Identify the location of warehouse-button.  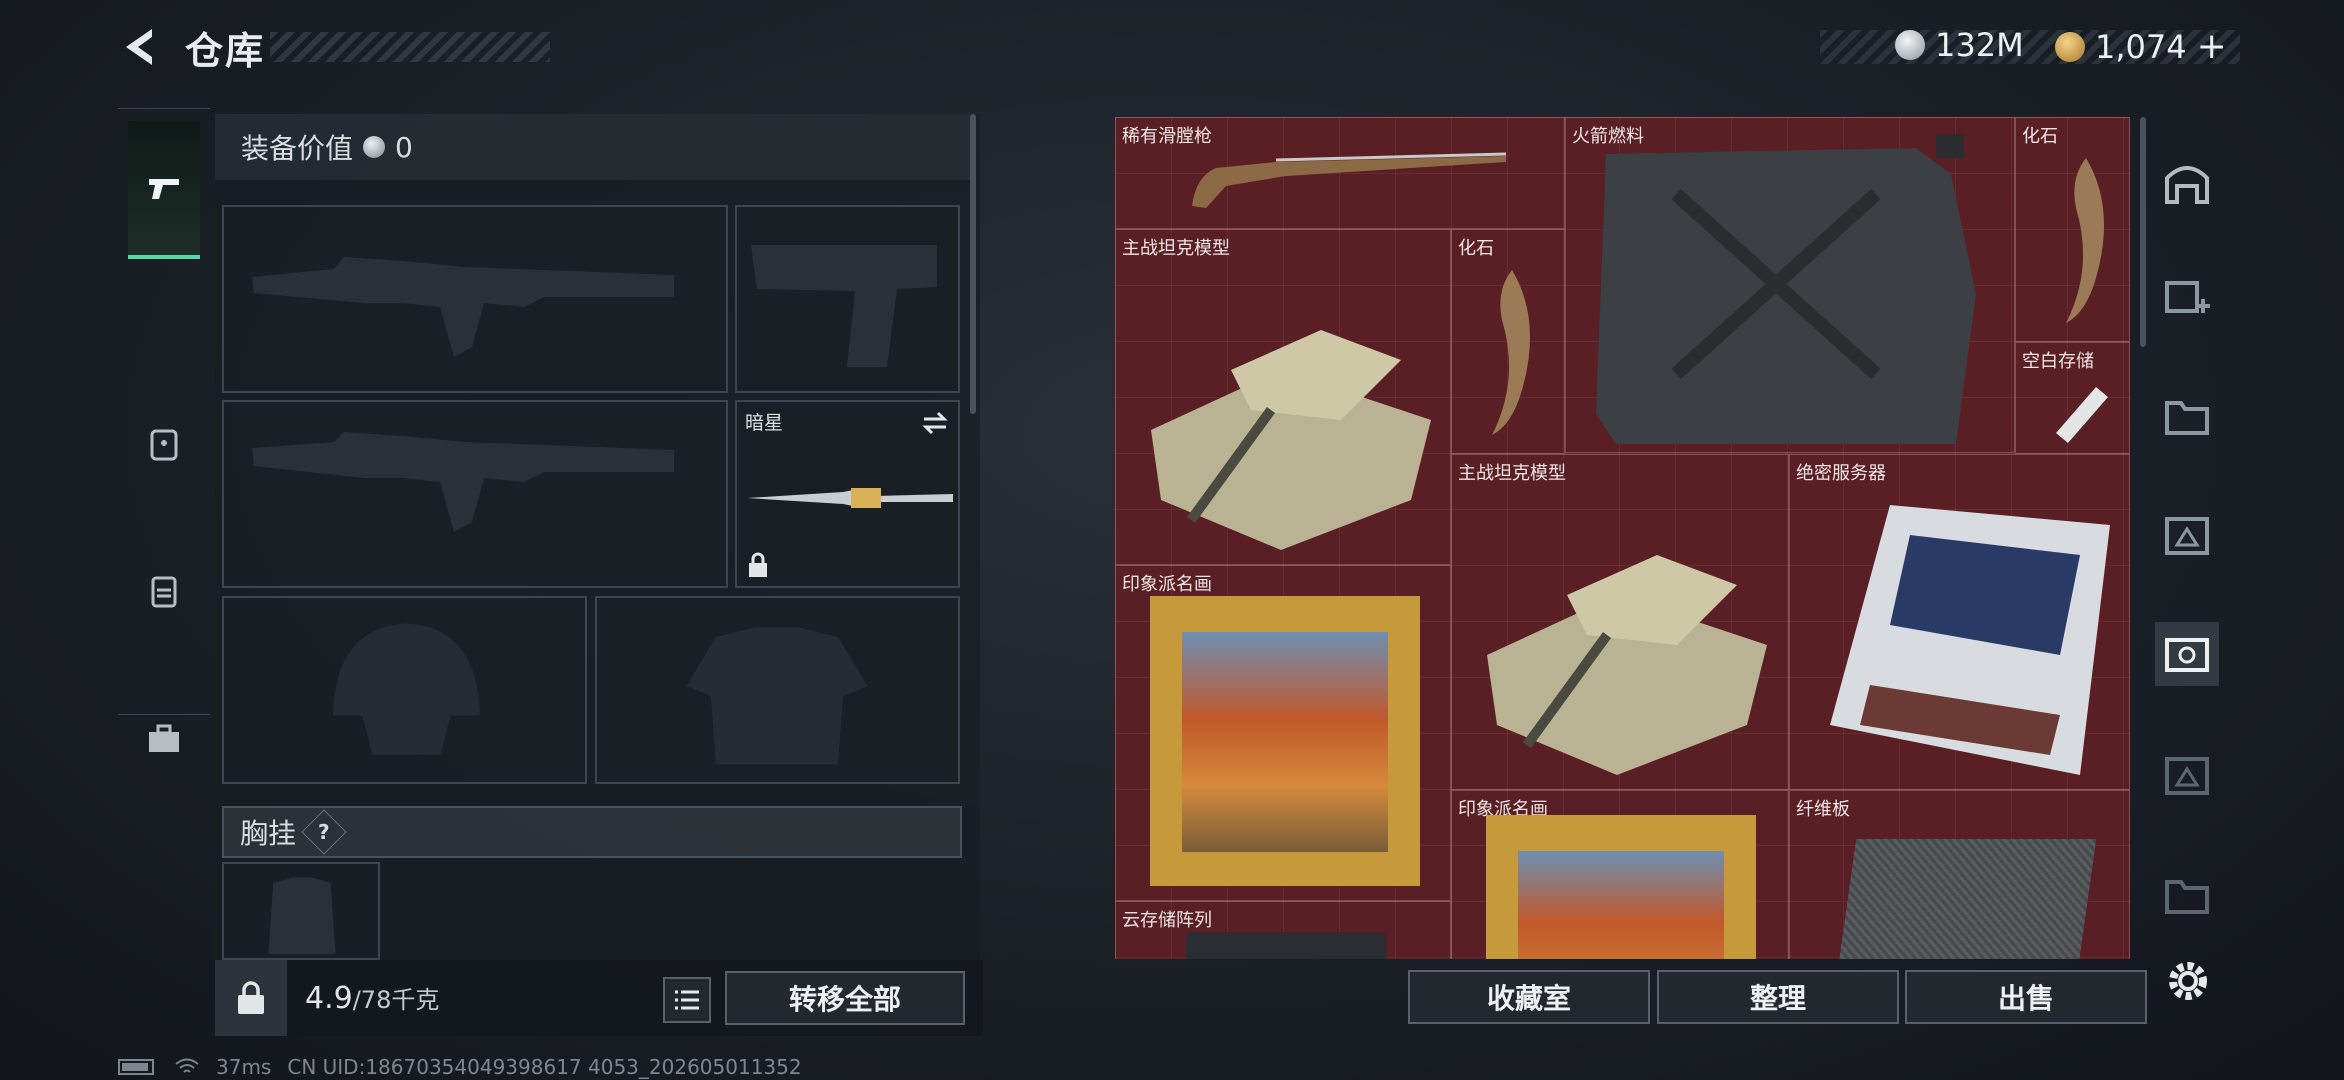
(2187, 182).